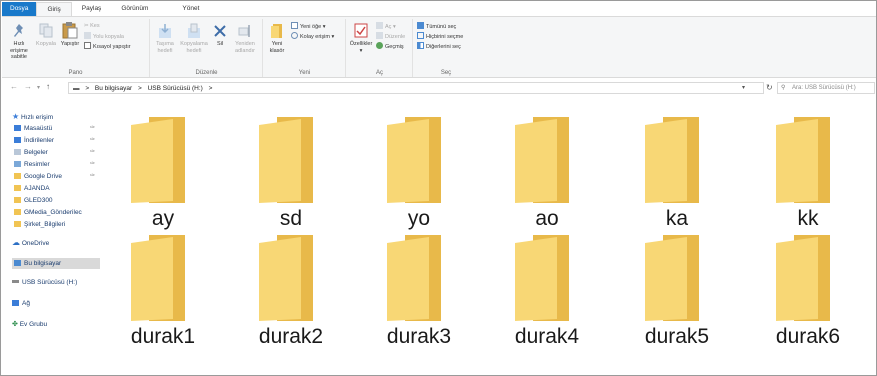 Image resolution: width=877 pixels, height=376 pixels. Describe the element at coordinates (62, 303) in the screenshot. I see `nav-network: Ağ` at that location.